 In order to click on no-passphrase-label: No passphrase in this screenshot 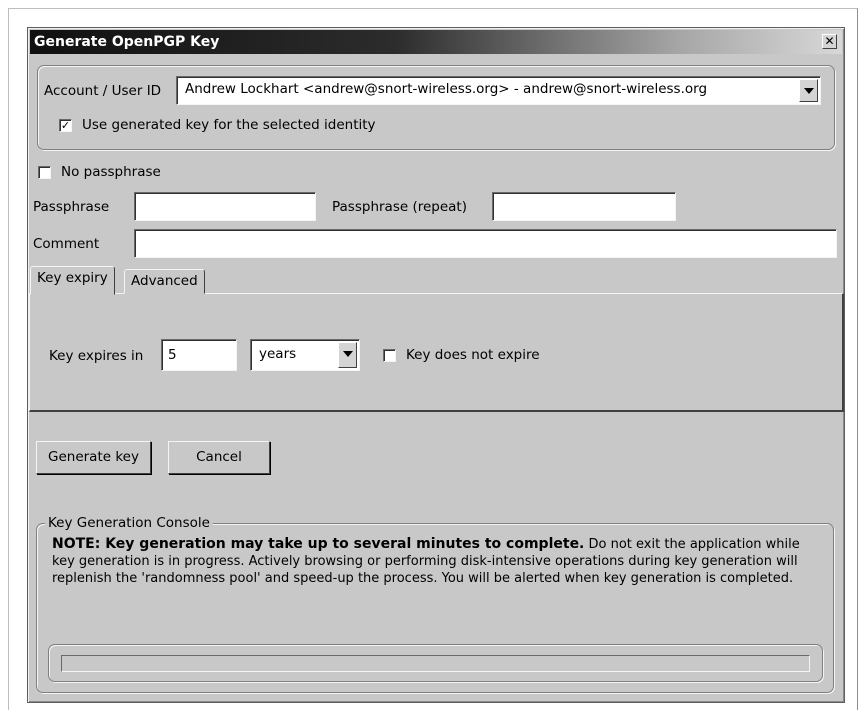, I will do `click(111, 172)`.